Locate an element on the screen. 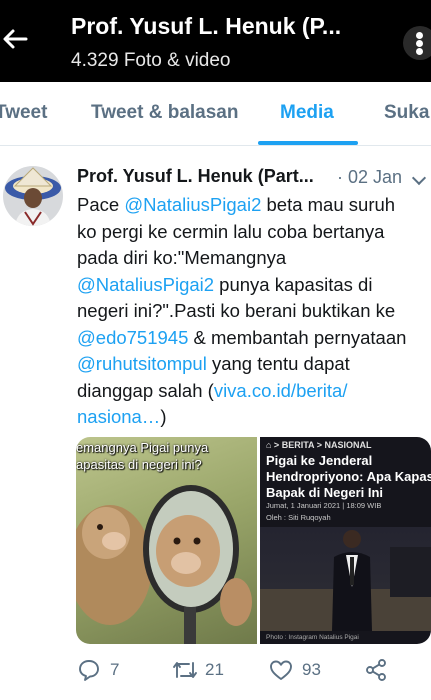 This screenshot has height=700, width=431. tab-likes: Suka is located at coordinates (406, 113).